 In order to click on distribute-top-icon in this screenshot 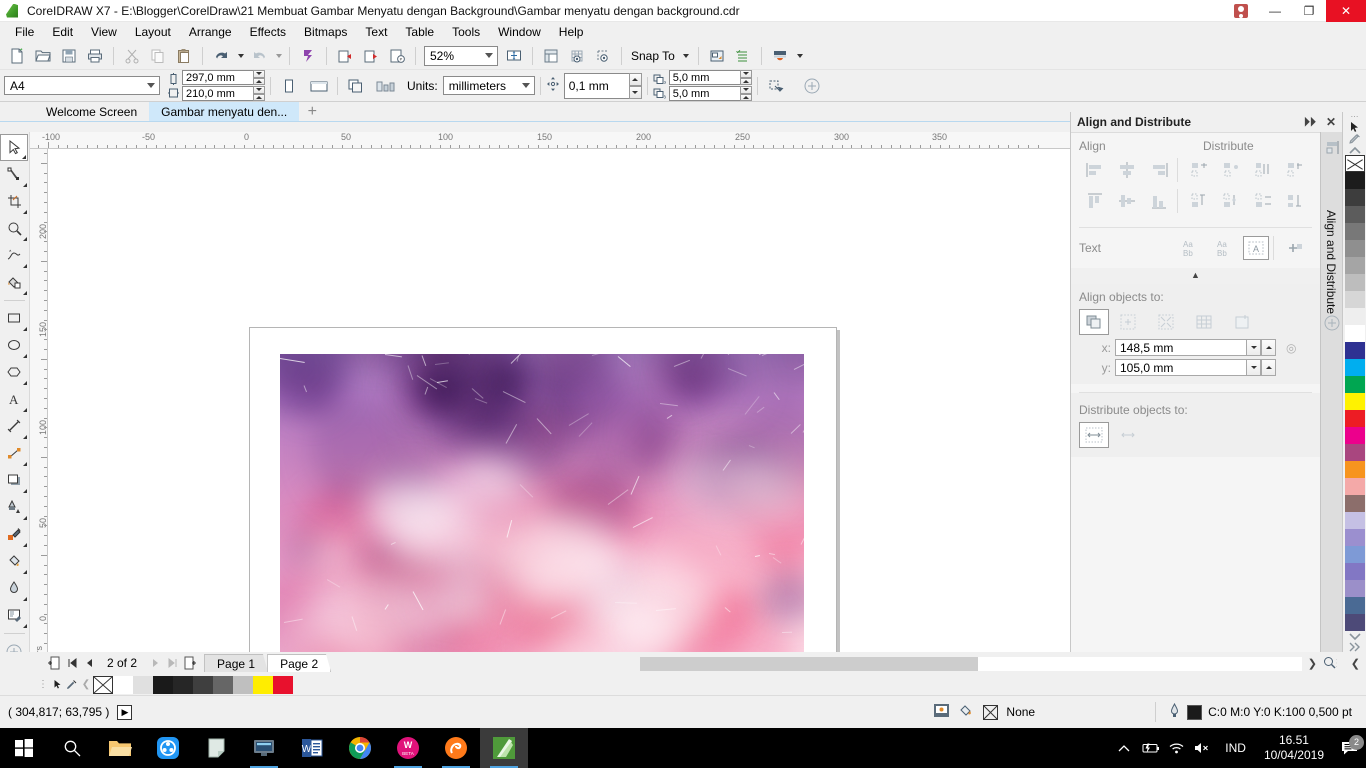, I will do `click(1200, 201)`.